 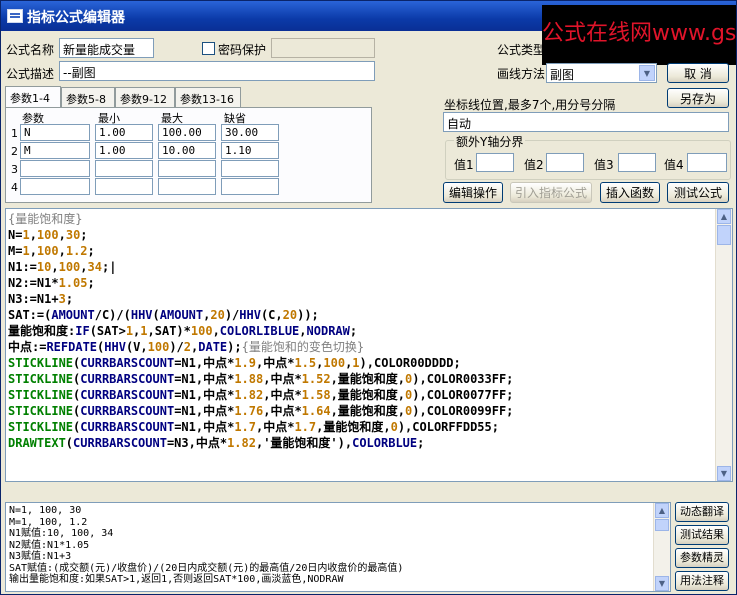 I want to click on code-token: AMOUNT, so click(x=181, y=315).